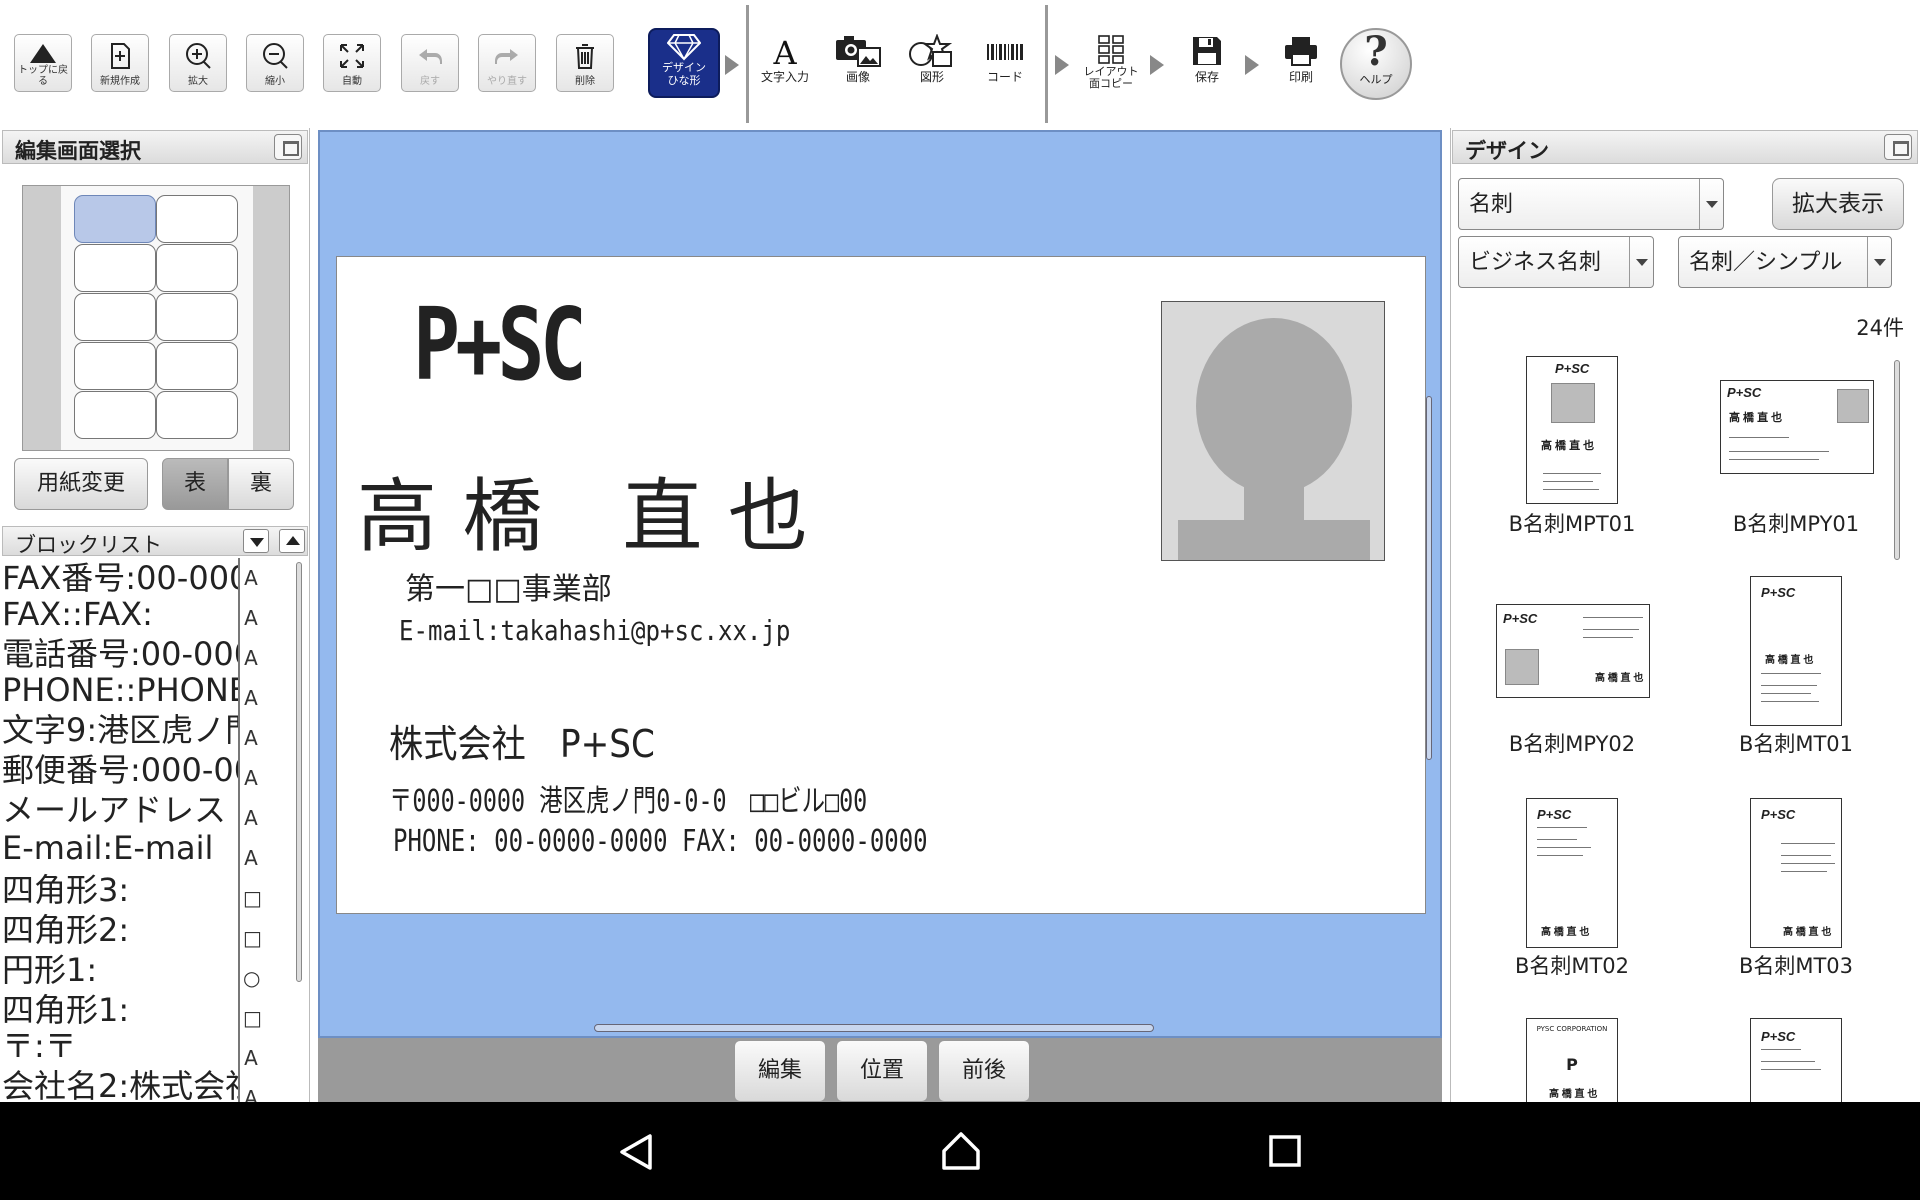 The width and height of the screenshot is (1920, 1200). Describe the element at coordinates (239, 830) in the screenshot. I see `block-list-divider` at that location.